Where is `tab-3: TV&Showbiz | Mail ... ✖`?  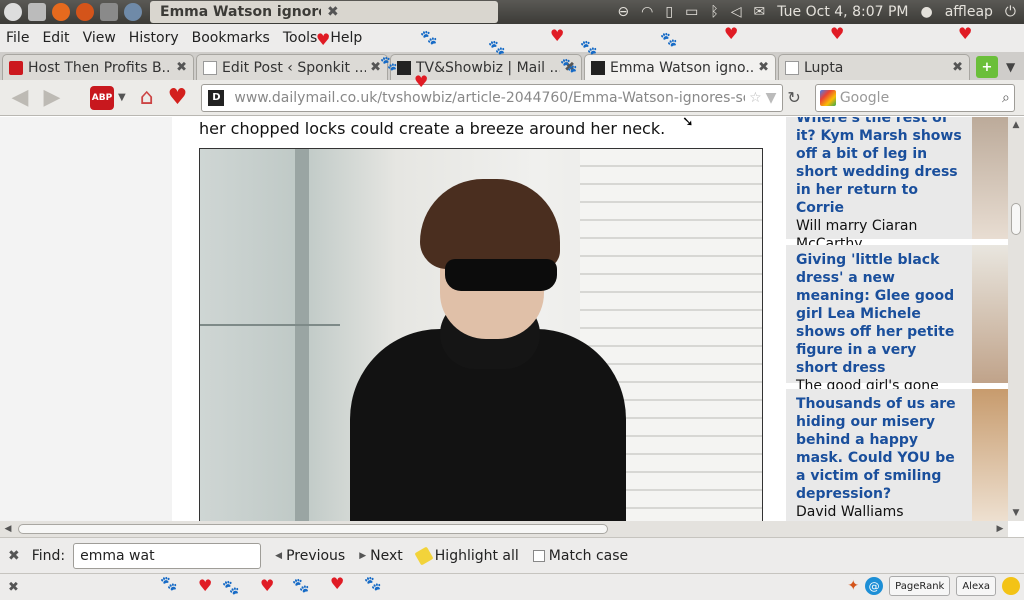
tab-3: TV&Showbiz | Mail ... ✖ is located at coordinates (486, 67).